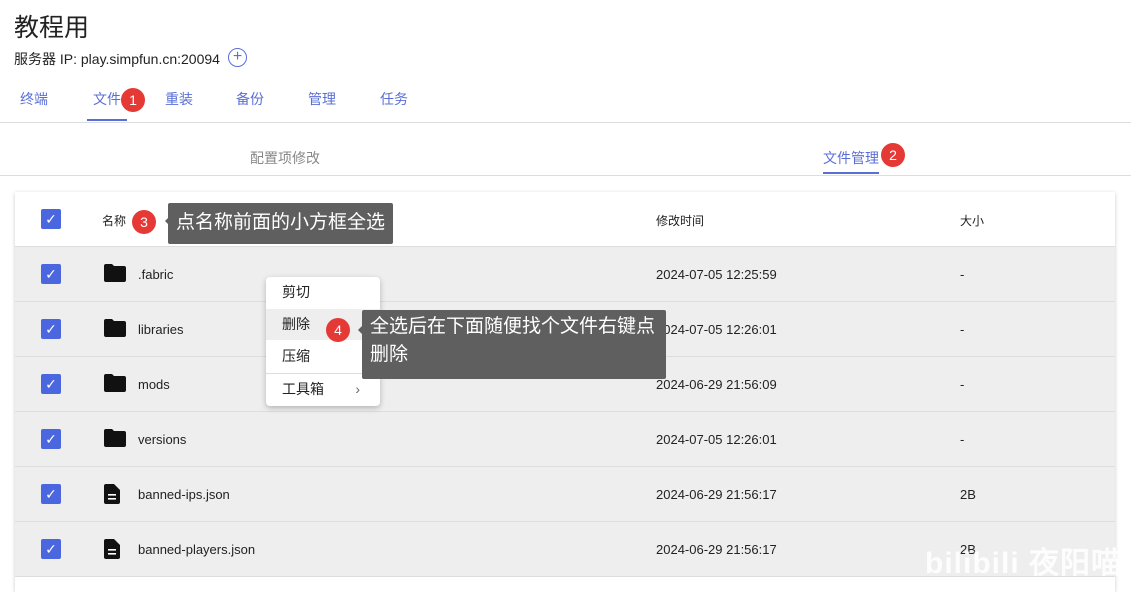  Describe the element at coordinates (514, 344) in the screenshot. I see `annotation-tooltip-4: 全选后在下面随便找个文件右键点删除` at that location.